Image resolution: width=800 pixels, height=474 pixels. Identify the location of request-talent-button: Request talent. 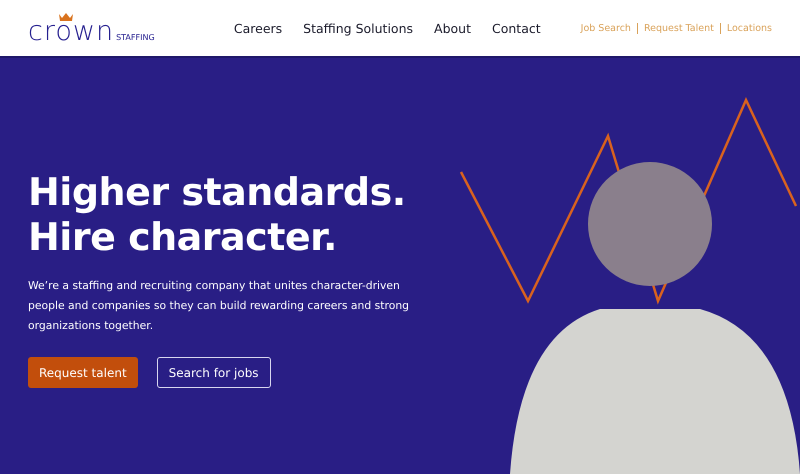
(83, 372).